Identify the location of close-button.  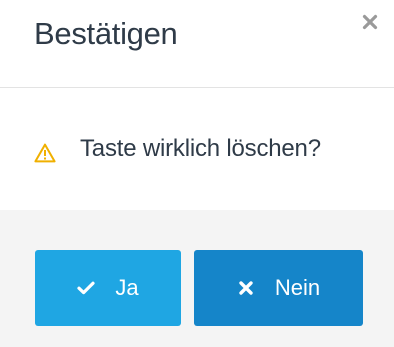
(370, 22).